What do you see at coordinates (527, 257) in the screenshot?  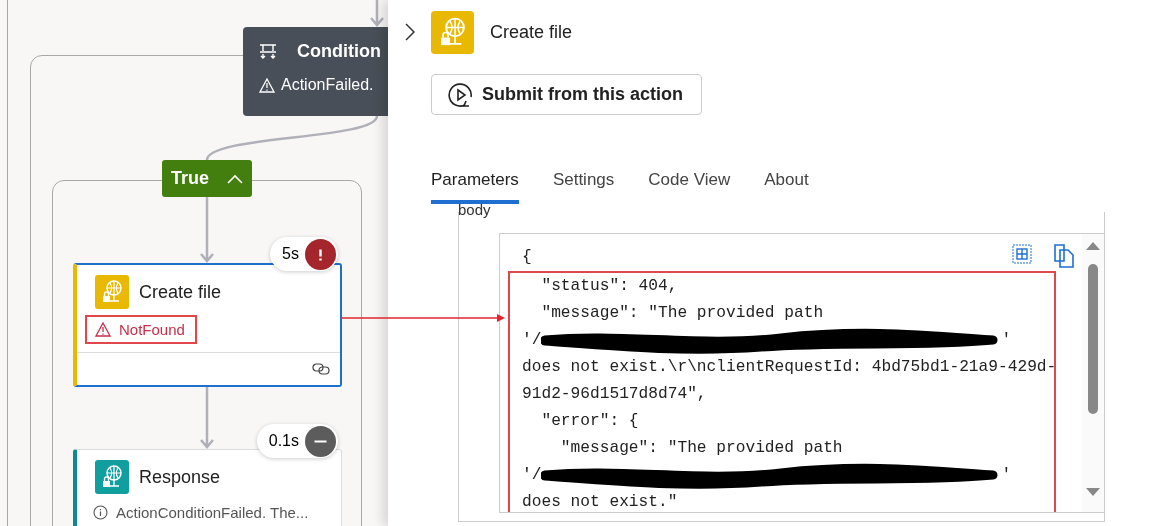 I see `code-line: {` at bounding box center [527, 257].